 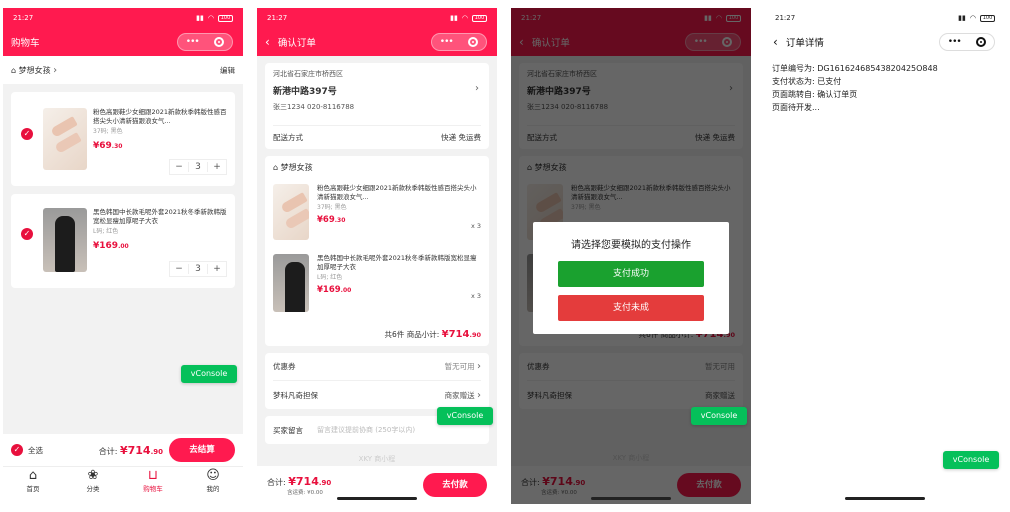 What do you see at coordinates (153, 475) in the screenshot?
I see `cart-icon: ⊔` at bounding box center [153, 475].